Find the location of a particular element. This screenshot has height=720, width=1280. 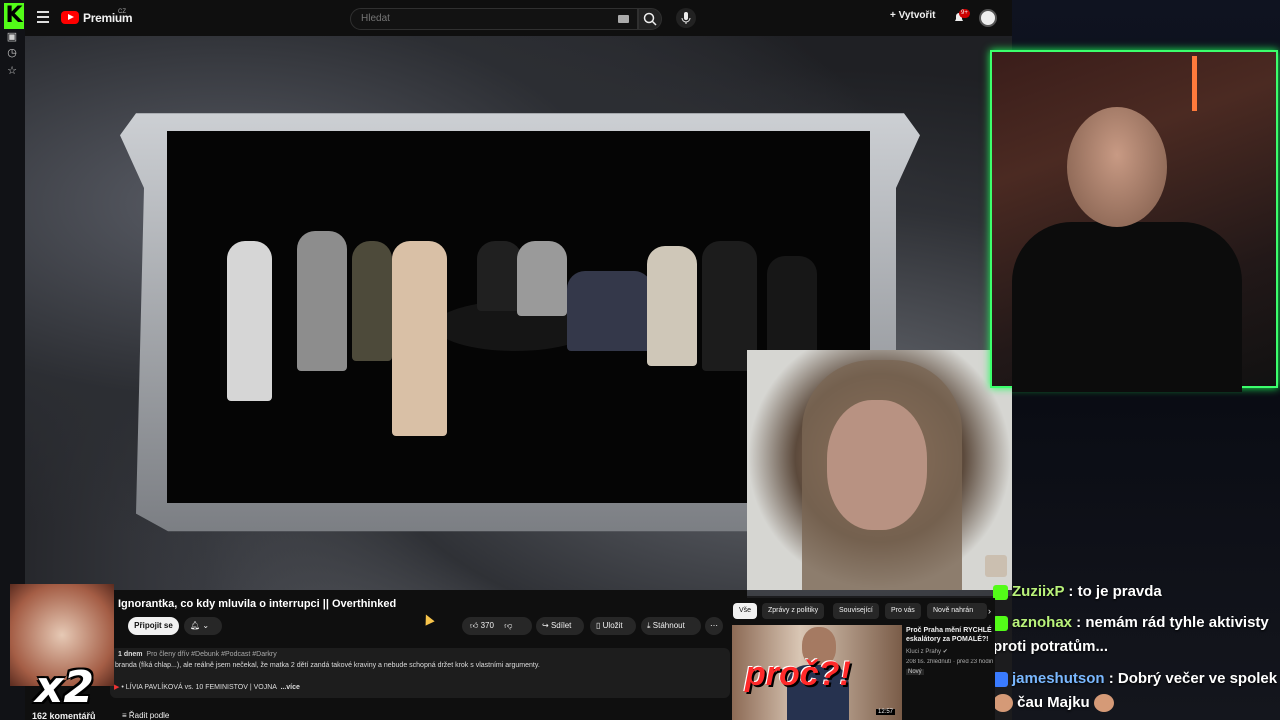

account-avatar is located at coordinates (988, 18).